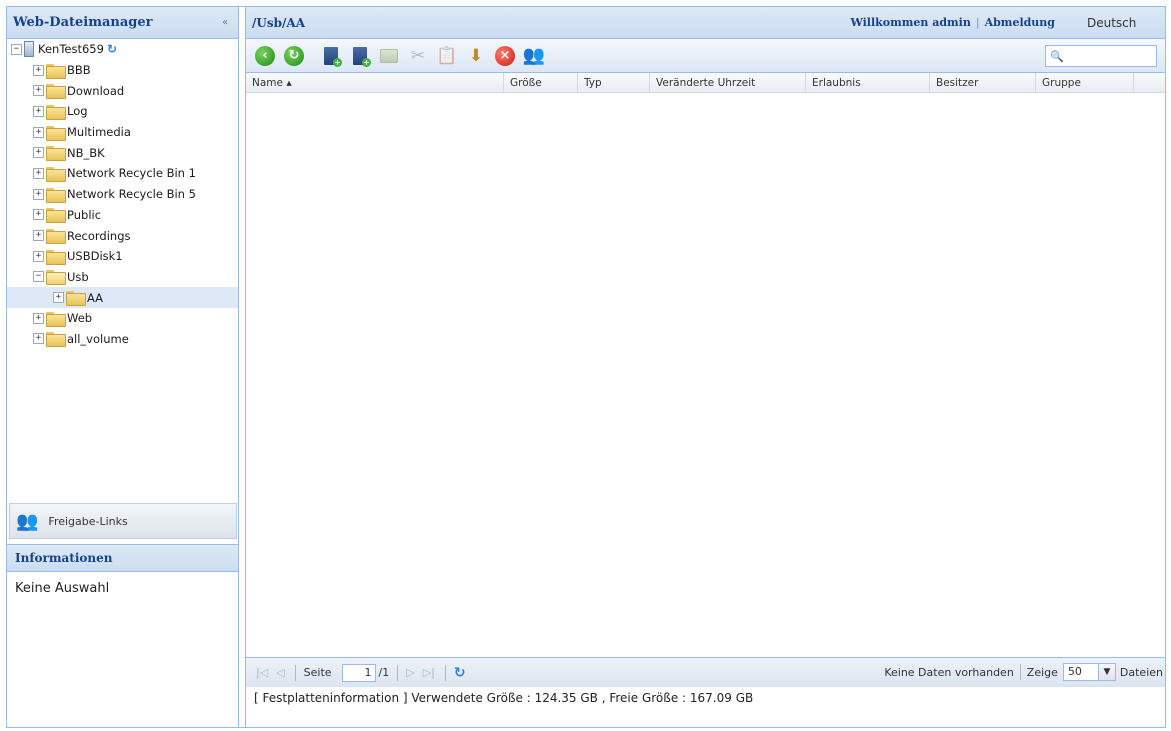 This screenshot has width=1171, height=731. What do you see at coordinates (122, 318) in the screenshot?
I see `tree-item: + Web` at bounding box center [122, 318].